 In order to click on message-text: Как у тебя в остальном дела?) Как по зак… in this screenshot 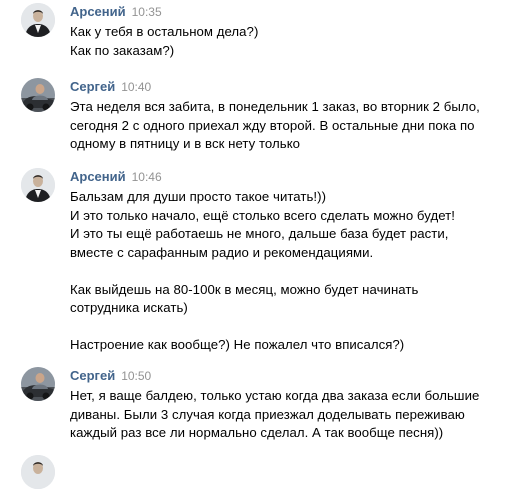, I will do `click(290, 41)`.